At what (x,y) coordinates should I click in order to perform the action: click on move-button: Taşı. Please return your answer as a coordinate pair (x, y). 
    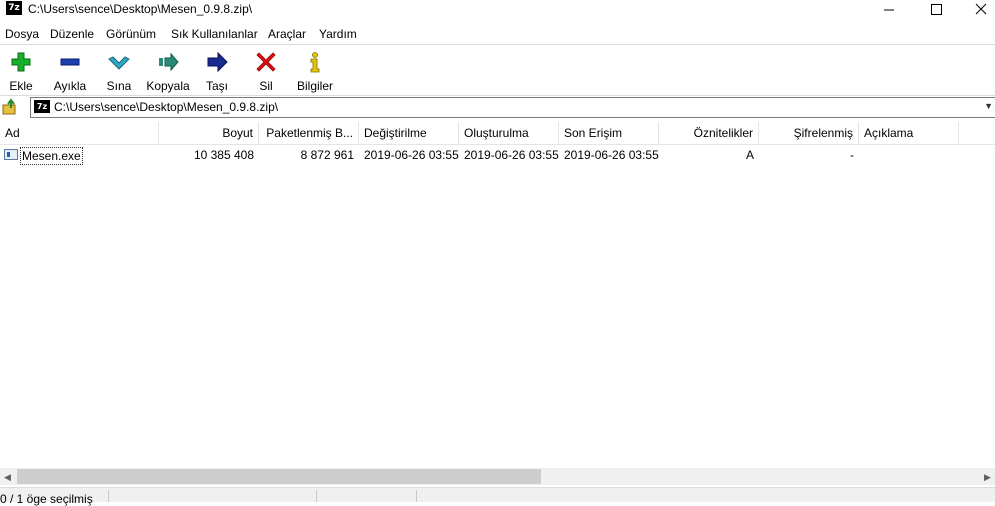
    Looking at the image, I should click on (217, 71).